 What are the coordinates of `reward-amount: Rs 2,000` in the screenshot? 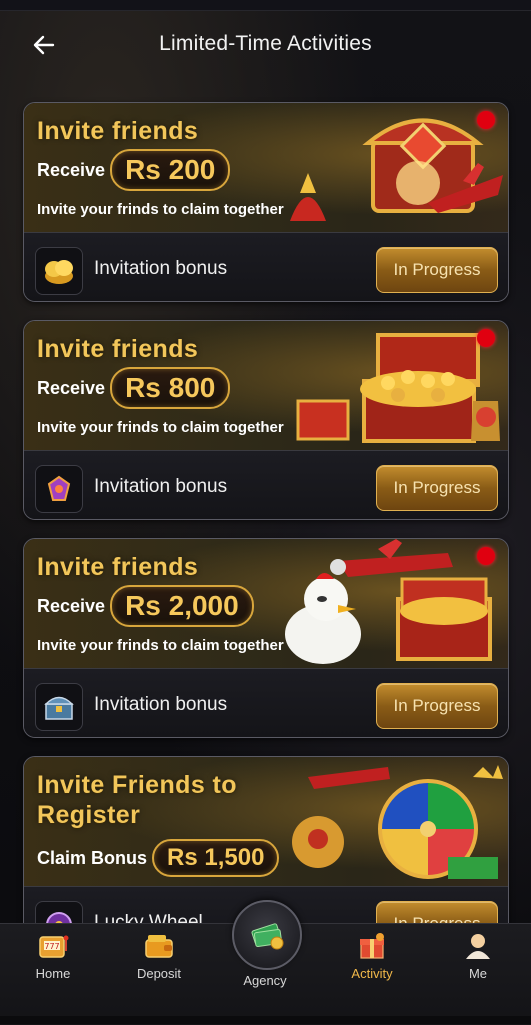 It's located at (182, 606).